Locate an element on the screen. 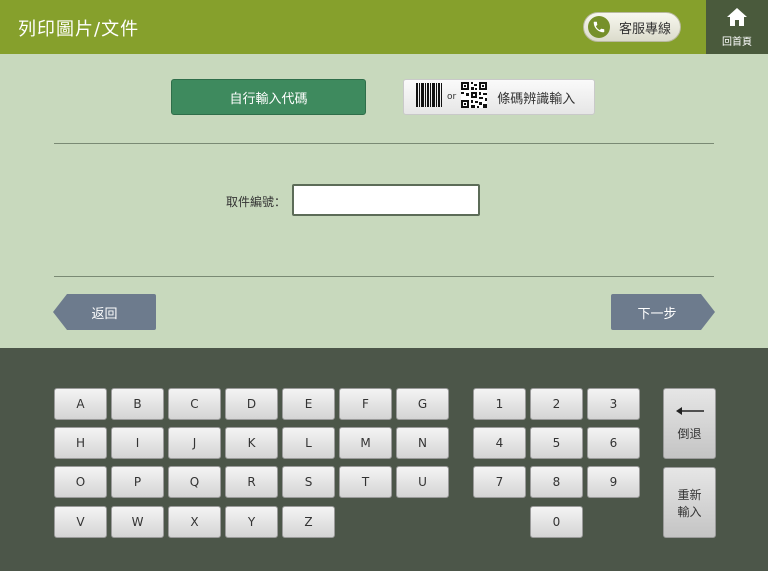  next-label: 下一步 is located at coordinates (657, 314).